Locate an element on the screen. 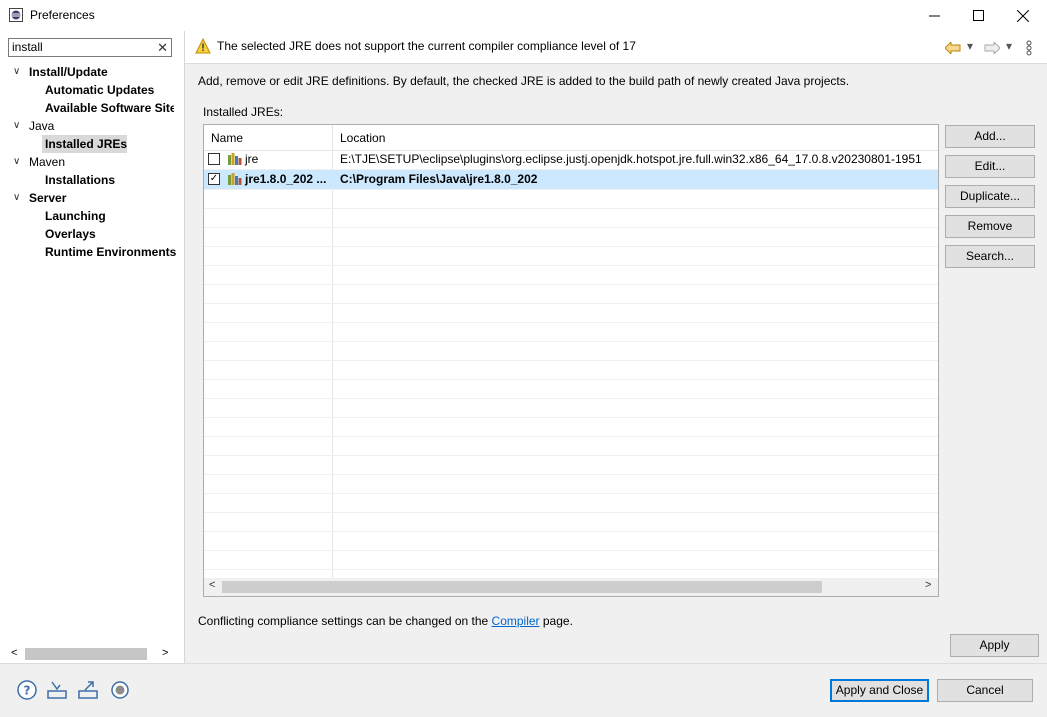 Image resolution: width=1047 pixels, height=717 pixels. back-menu-chevron-icon: ▾ is located at coordinates (970, 46).